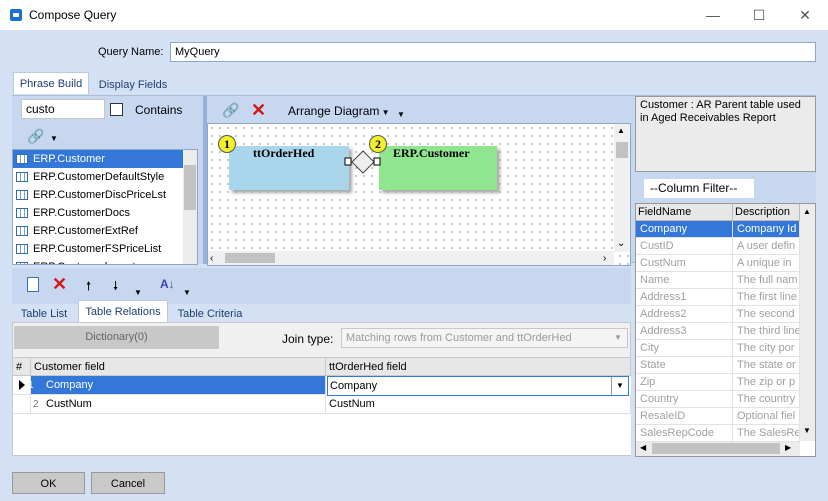 This screenshot has height=501, width=828. I want to click on field-name-cell: Address2, so click(684, 314).